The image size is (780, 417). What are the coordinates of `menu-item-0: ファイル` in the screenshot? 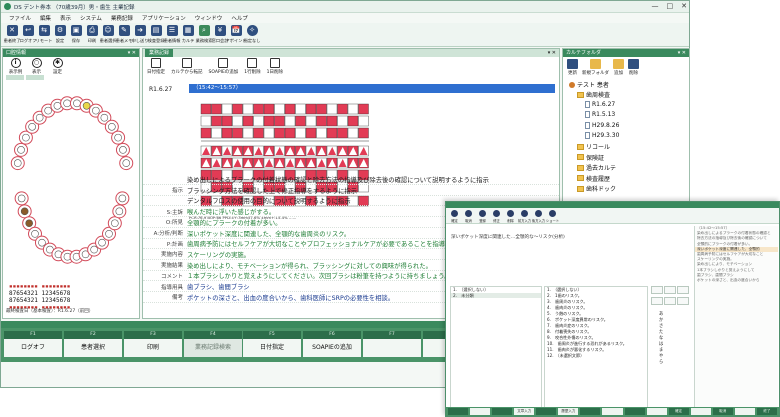 It's located at (20, 18).